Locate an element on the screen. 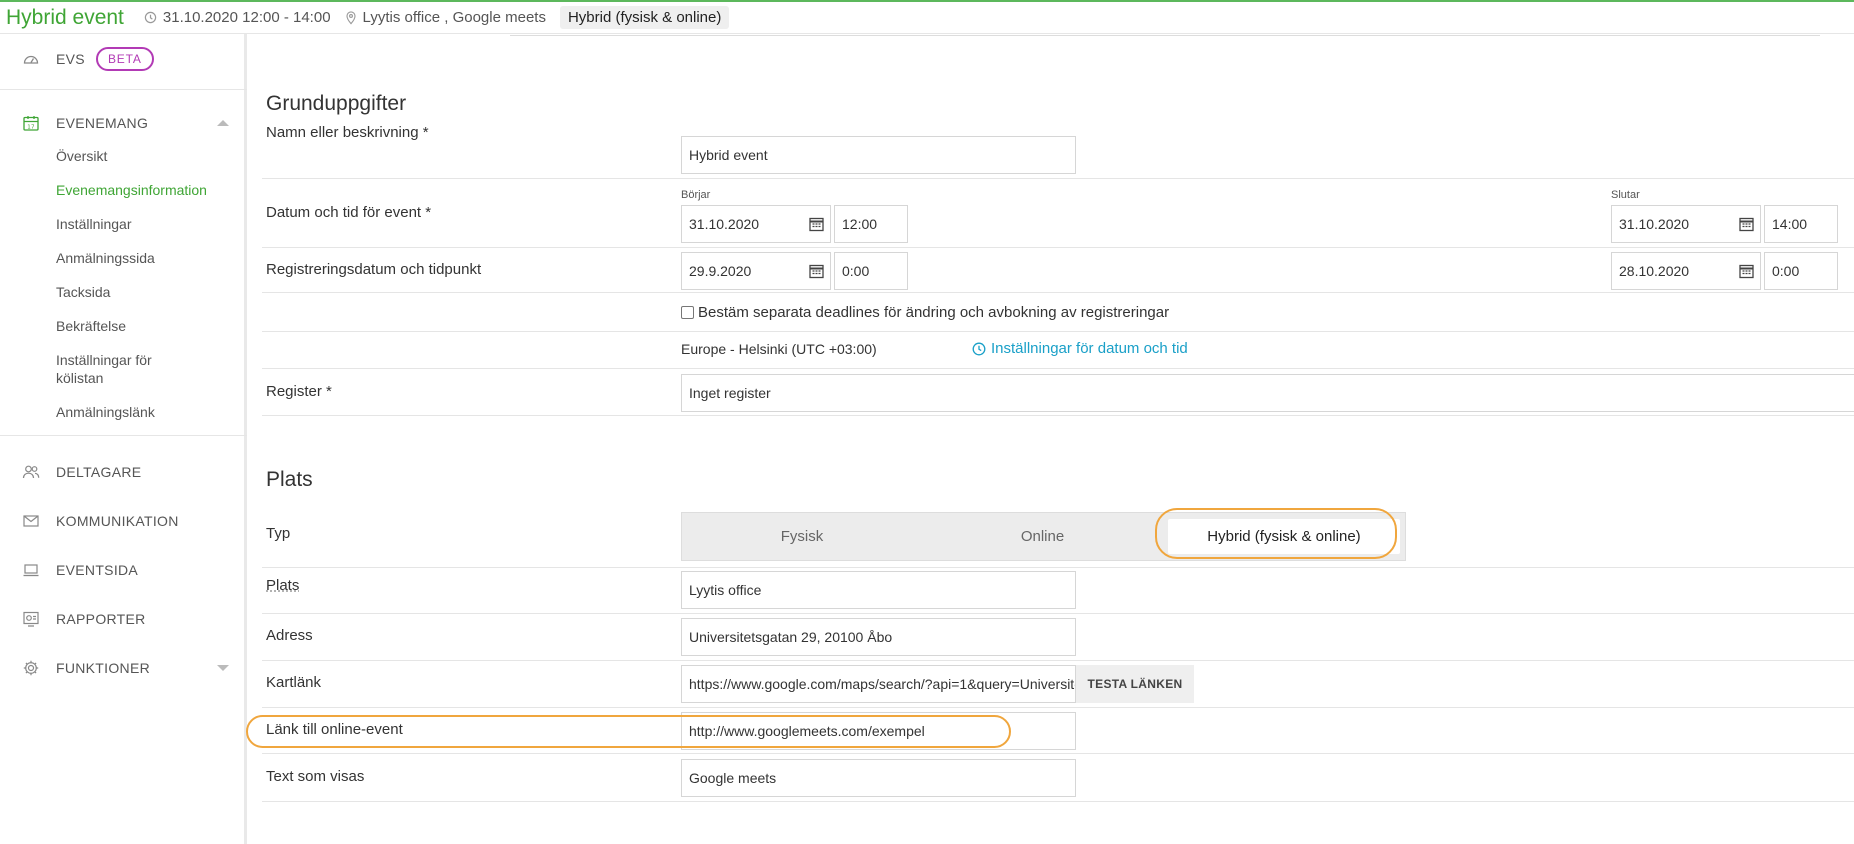 The height and width of the screenshot is (844, 1854). location-type-selector: Fysisk Online Hybrid (fysisk & online) is located at coordinates (1043, 536).